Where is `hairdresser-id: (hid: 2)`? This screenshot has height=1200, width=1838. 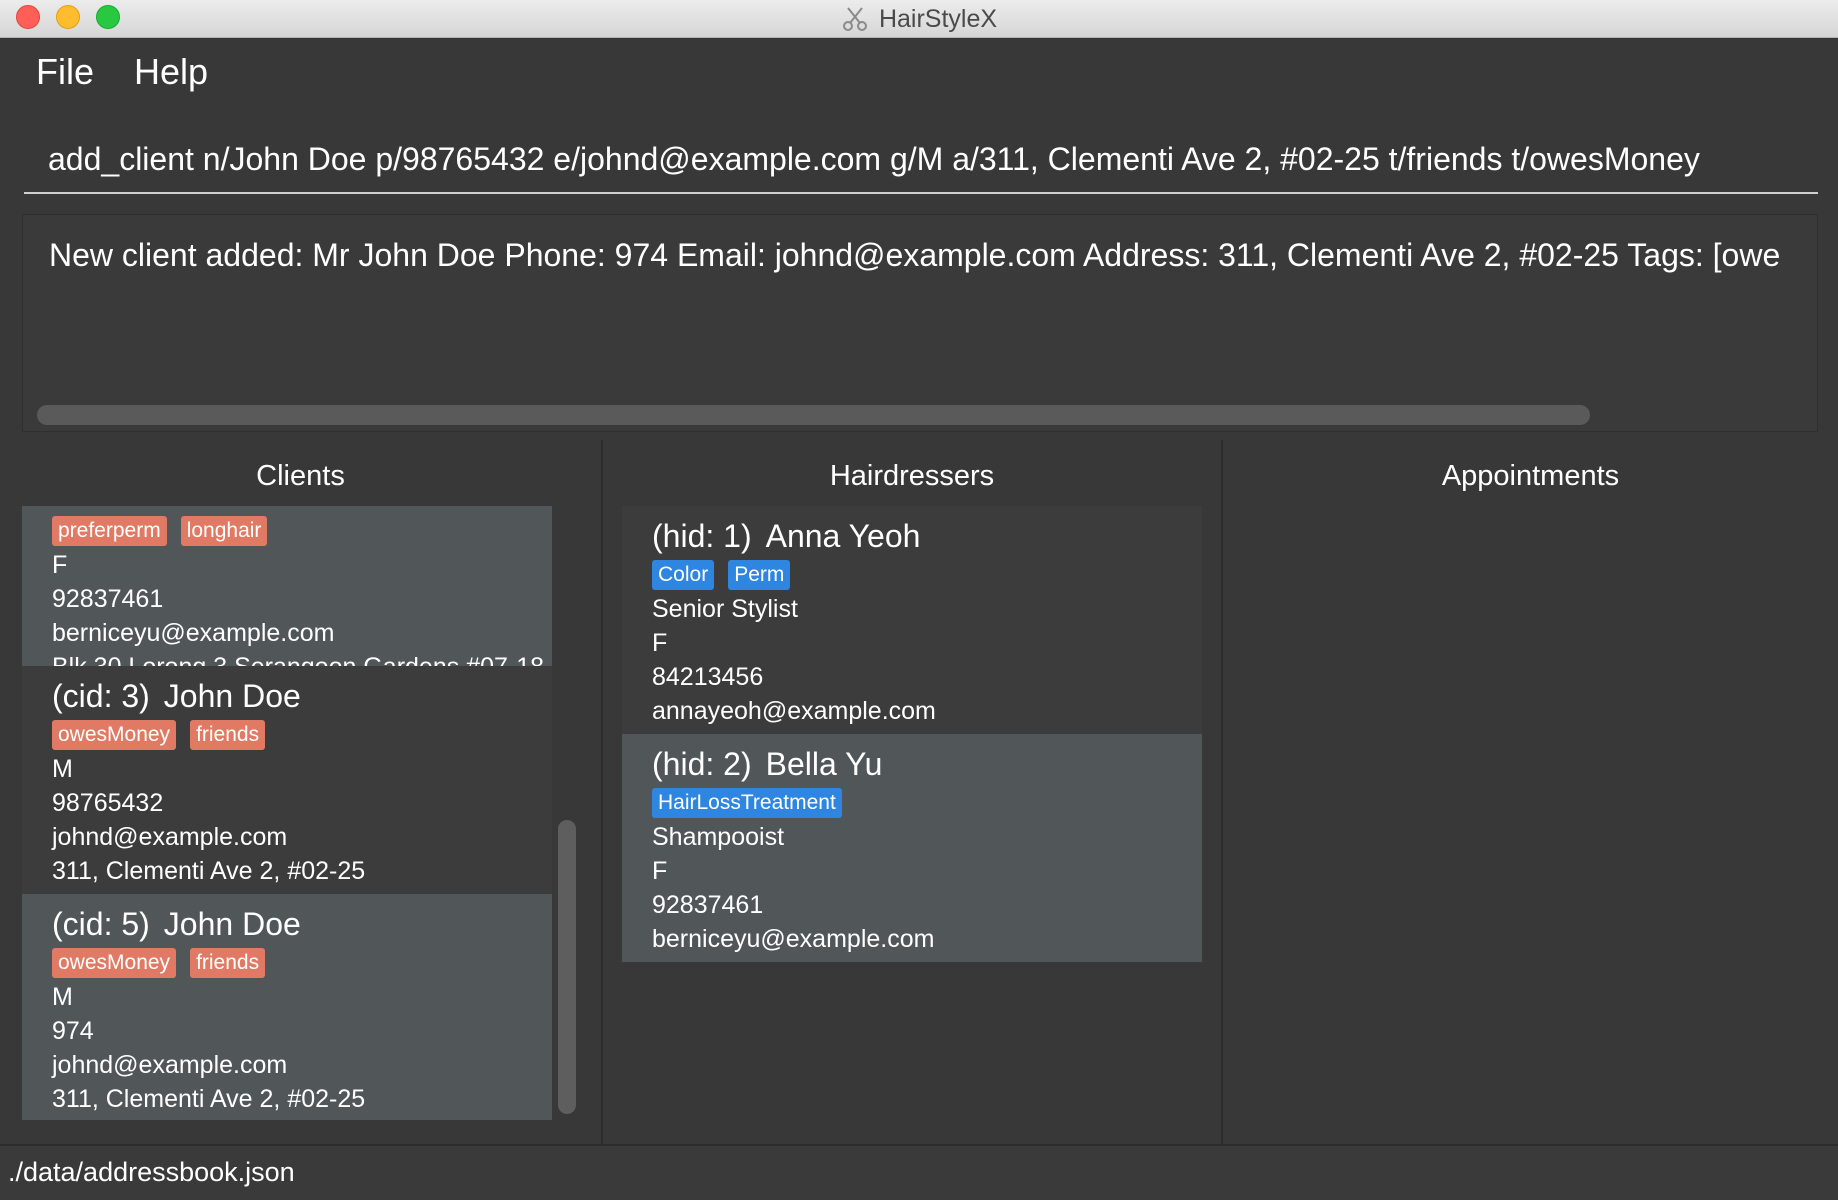 hairdresser-id: (hid: 2) is located at coordinates (702, 764).